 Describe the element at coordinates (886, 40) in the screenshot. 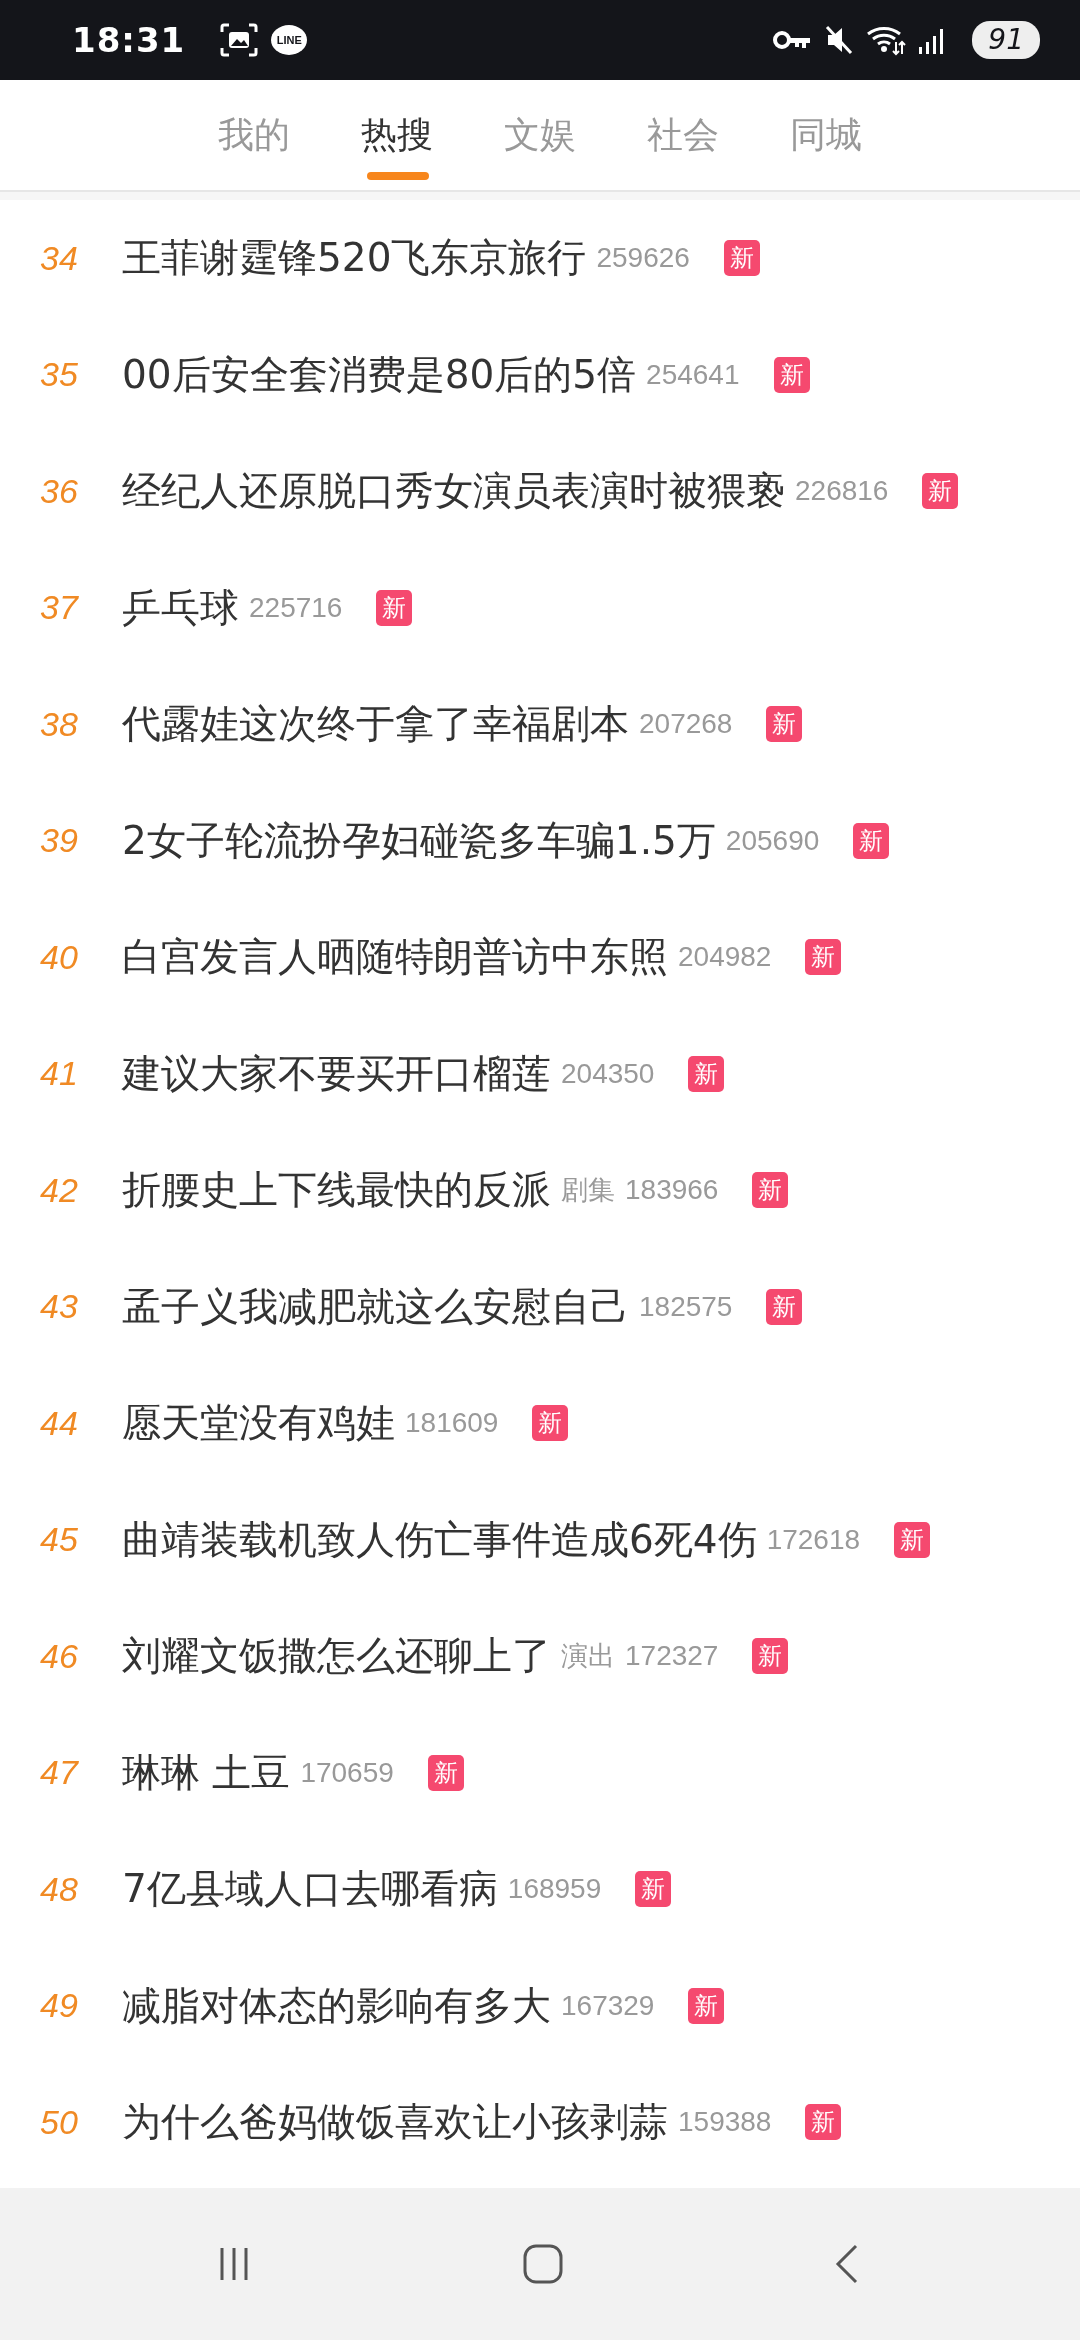

I see `wifi-icon` at that location.